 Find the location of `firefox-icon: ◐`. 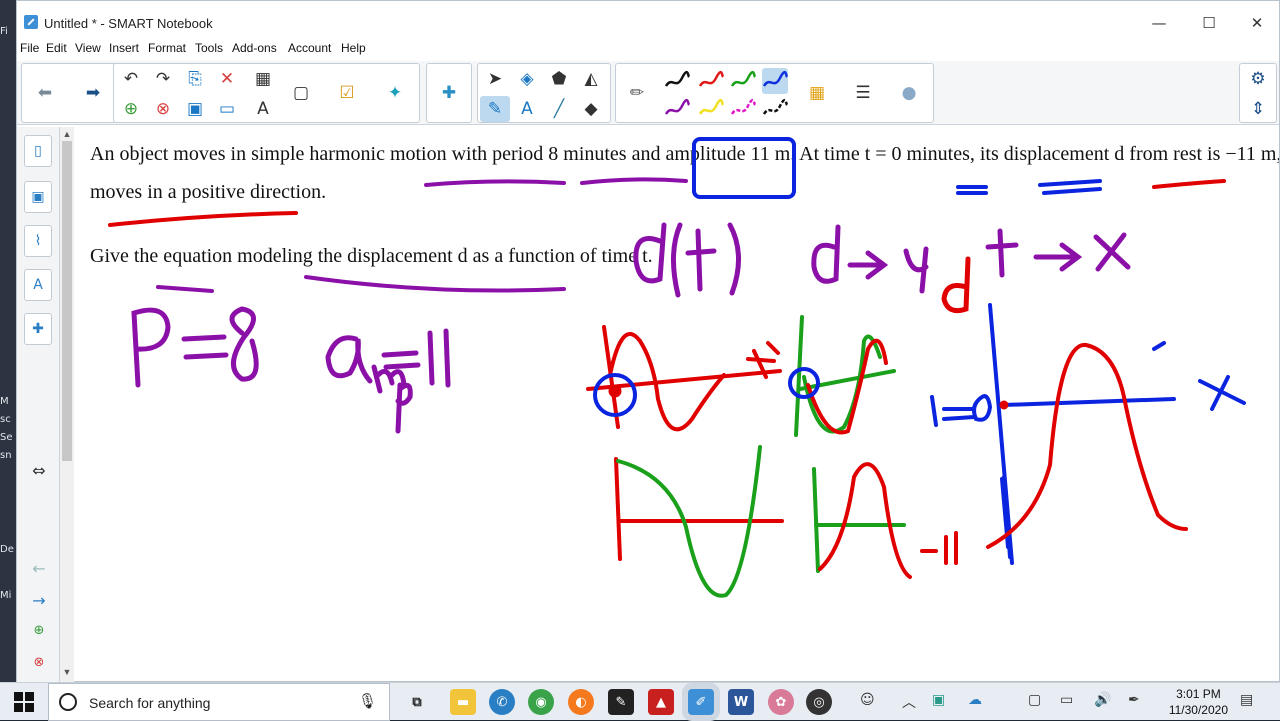

firefox-icon: ◐ is located at coordinates (581, 702).